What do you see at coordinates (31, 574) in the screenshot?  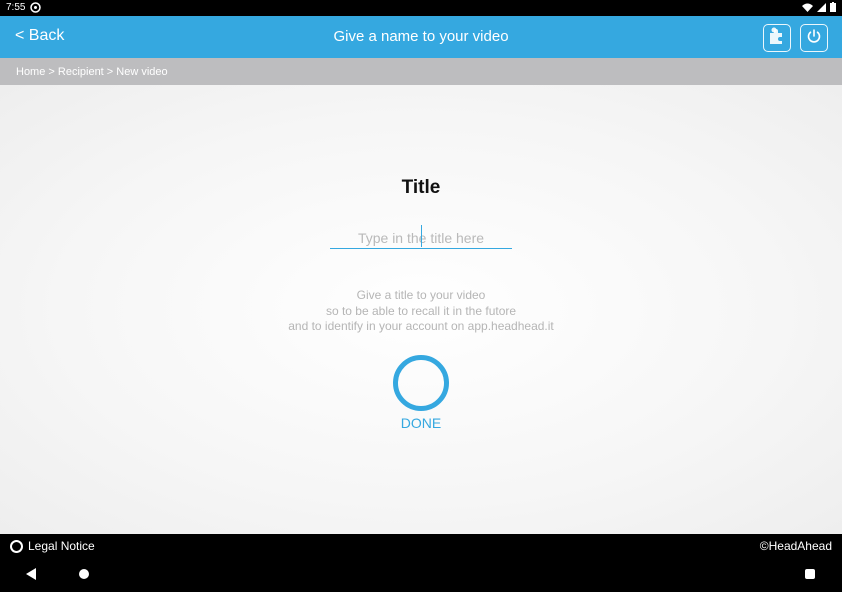 I see `nav-back-icon` at bounding box center [31, 574].